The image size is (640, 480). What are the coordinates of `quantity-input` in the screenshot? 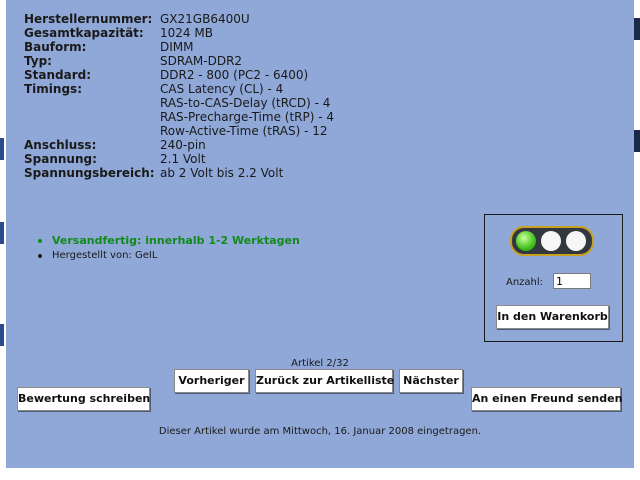 It's located at (572, 281).